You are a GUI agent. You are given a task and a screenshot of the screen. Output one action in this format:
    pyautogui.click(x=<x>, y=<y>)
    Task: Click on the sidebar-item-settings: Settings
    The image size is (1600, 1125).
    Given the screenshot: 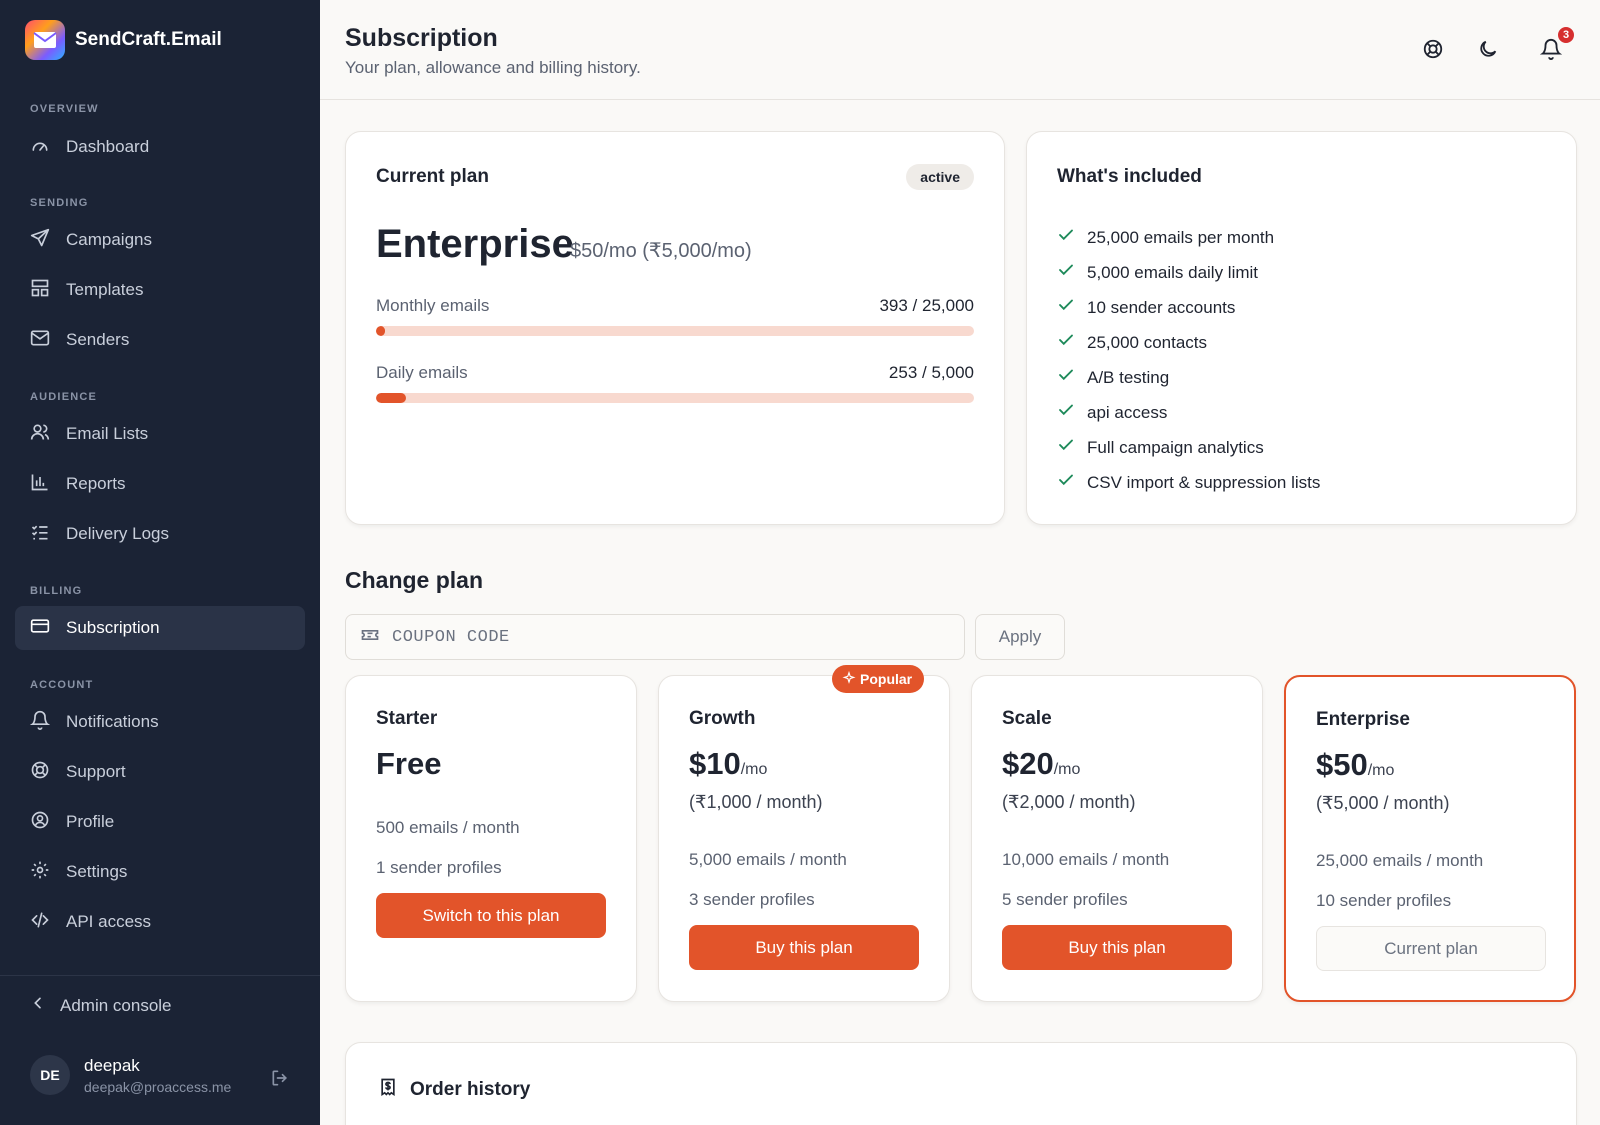 What is the action you would take?
    pyautogui.click(x=160, y=872)
    